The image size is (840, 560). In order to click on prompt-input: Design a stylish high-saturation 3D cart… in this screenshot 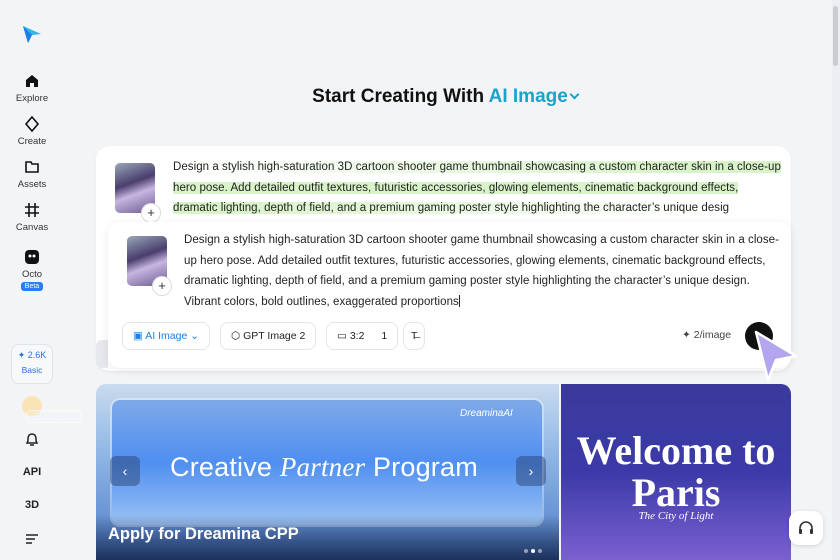, I will do `click(482, 271)`.